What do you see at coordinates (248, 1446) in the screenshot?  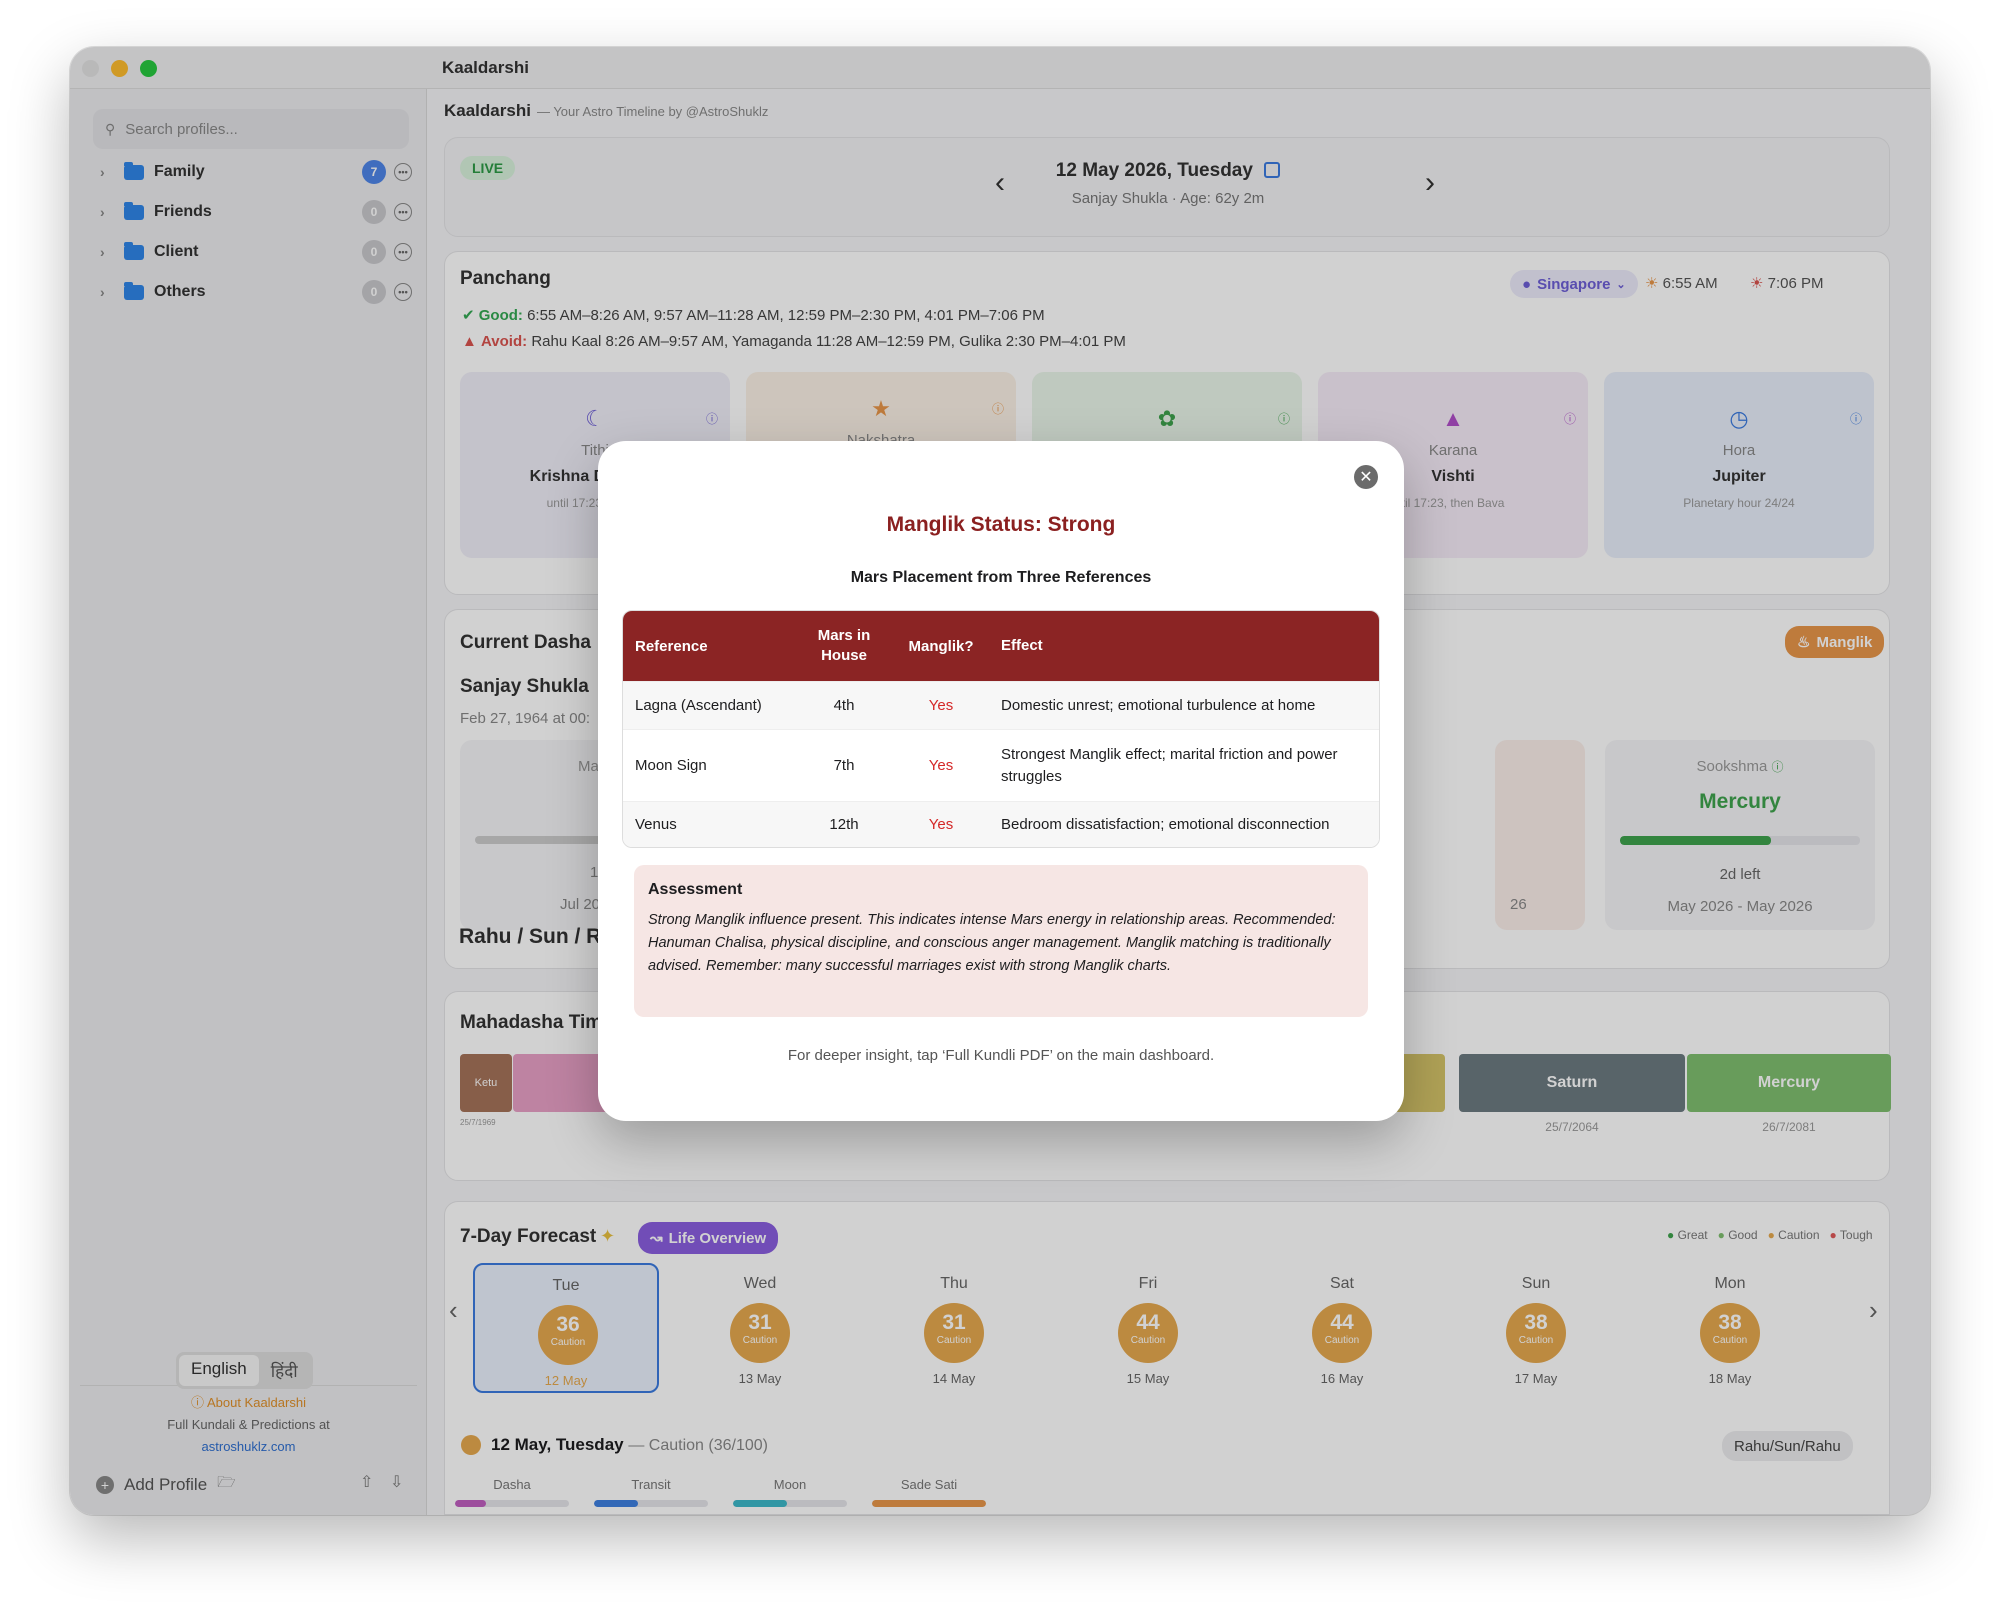 I see `website-link: astroshuklz.com` at bounding box center [248, 1446].